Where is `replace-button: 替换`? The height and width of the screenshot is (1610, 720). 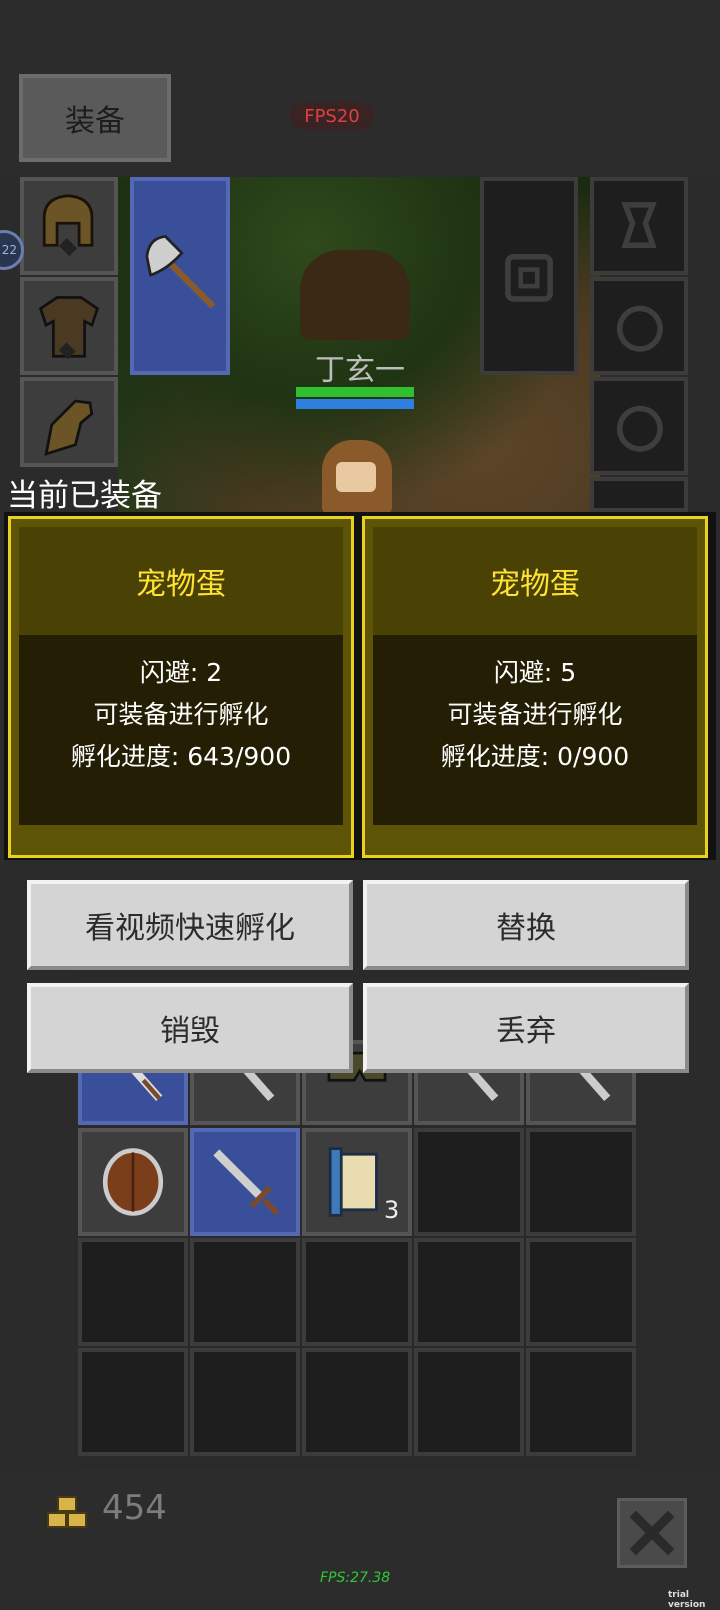 replace-button: 替换 is located at coordinates (526, 925).